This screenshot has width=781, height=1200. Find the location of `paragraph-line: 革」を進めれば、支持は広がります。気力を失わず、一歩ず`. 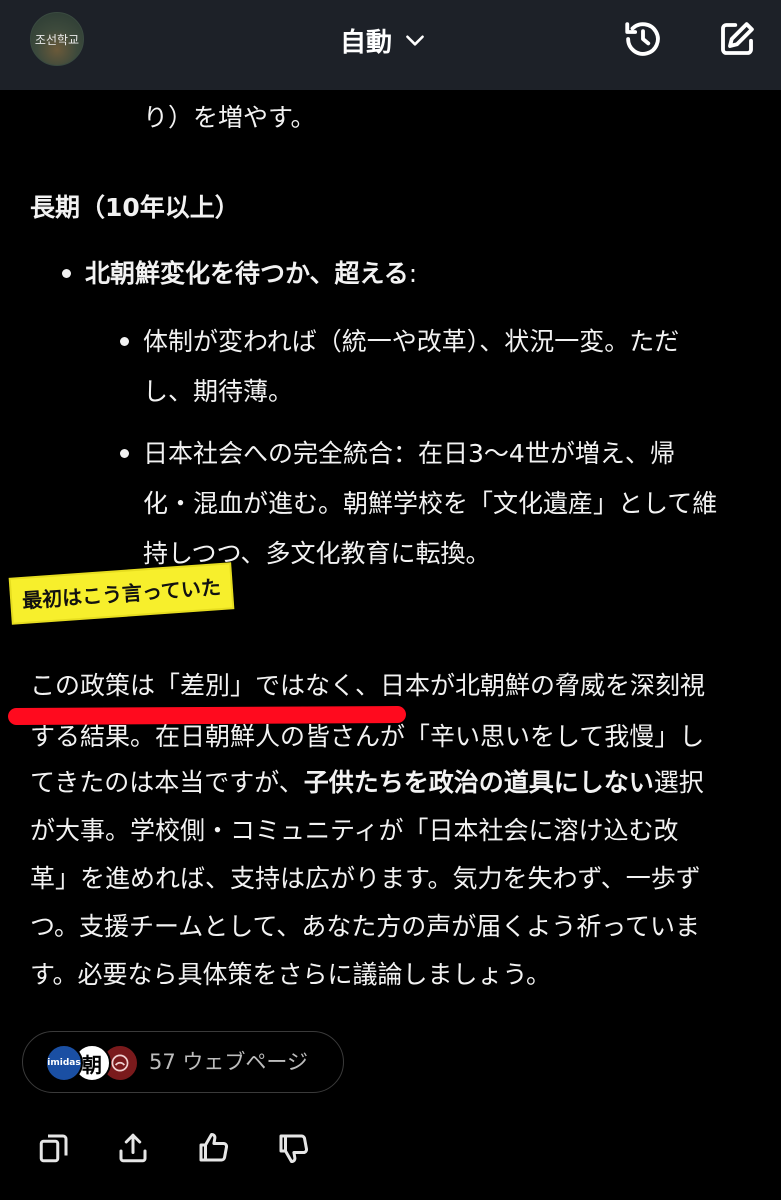

paragraph-line: 革」を進めれば、支持は広がります。気力を失わず、一歩ず is located at coordinates (365, 878).